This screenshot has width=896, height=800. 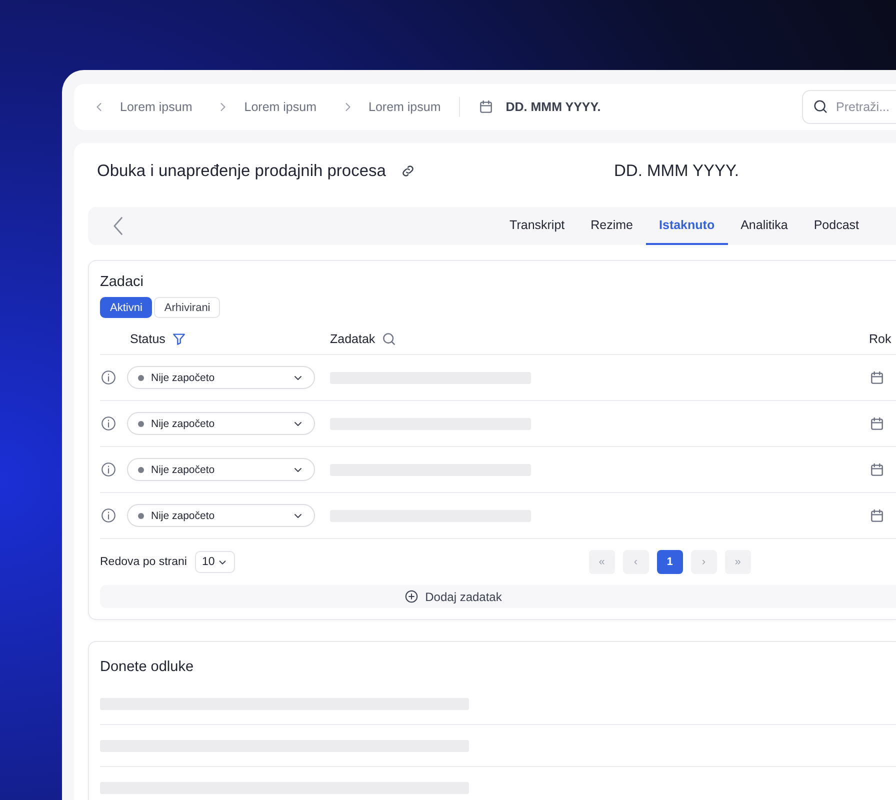 What do you see at coordinates (537, 226) in the screenshot?
I see `tab: Transkript` at bounding box center [537, 226].